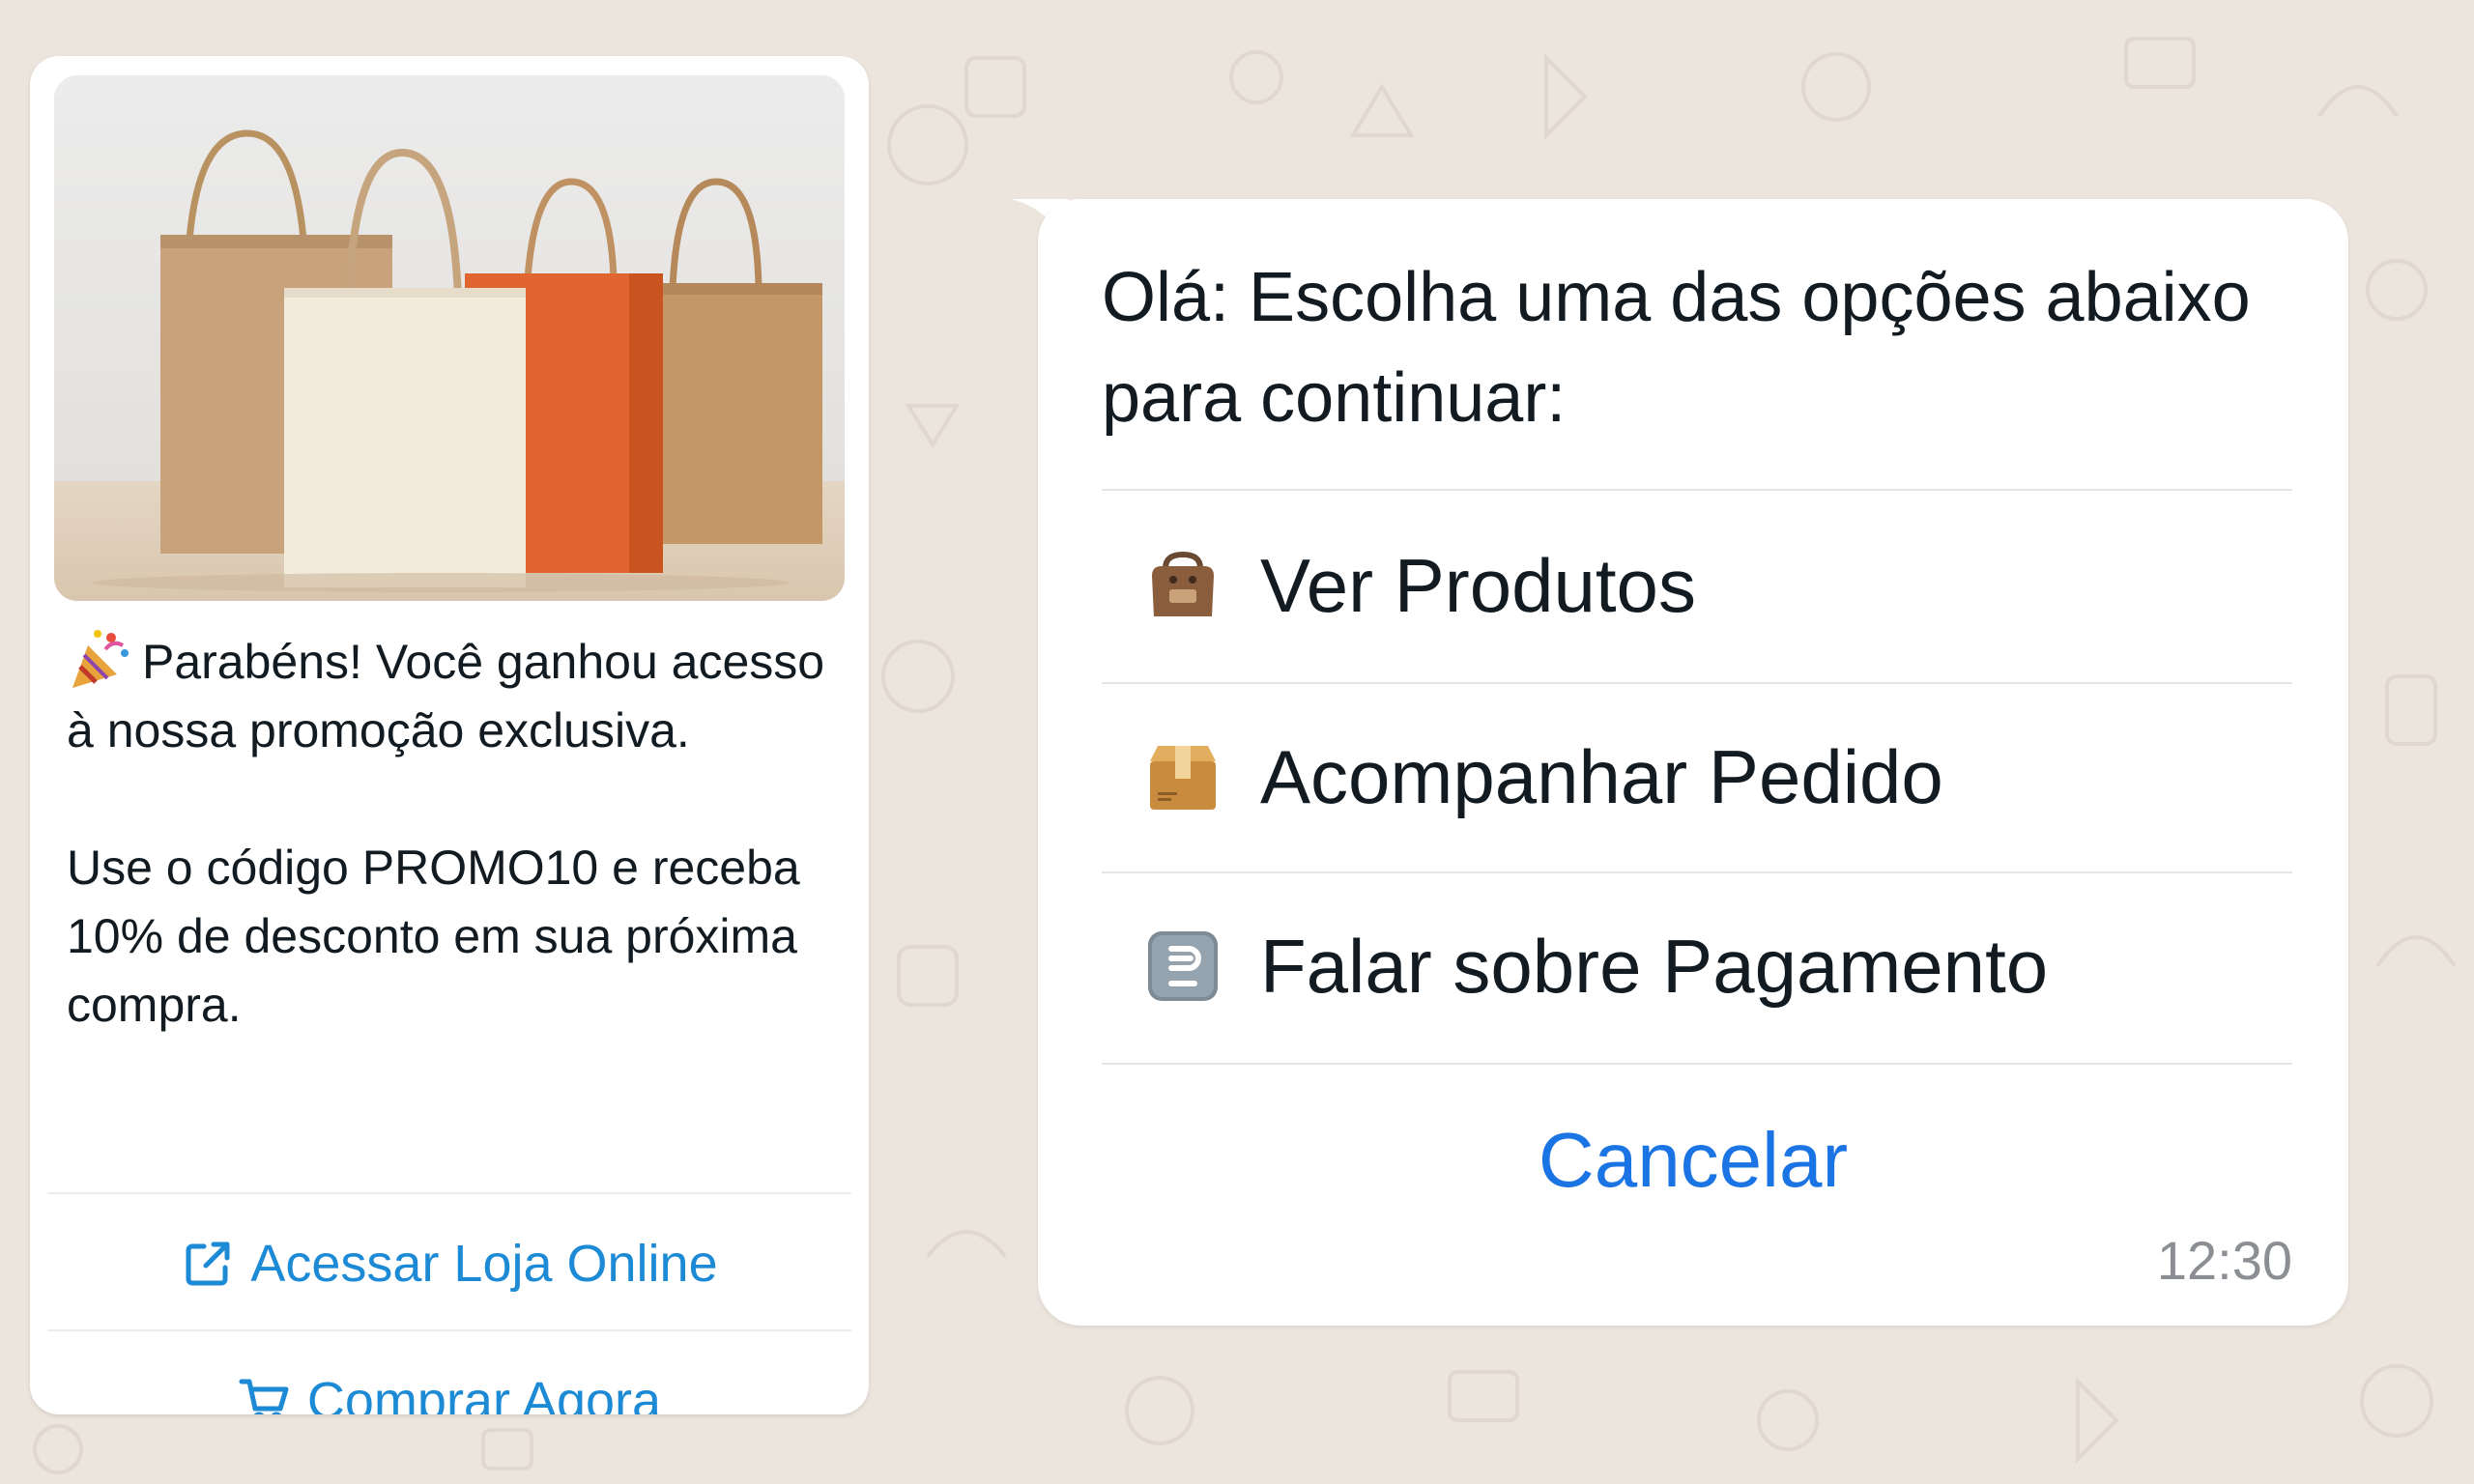 This screenshot has width=2474, height=1484. I want to click on cart-icon, so click(265, 1394).